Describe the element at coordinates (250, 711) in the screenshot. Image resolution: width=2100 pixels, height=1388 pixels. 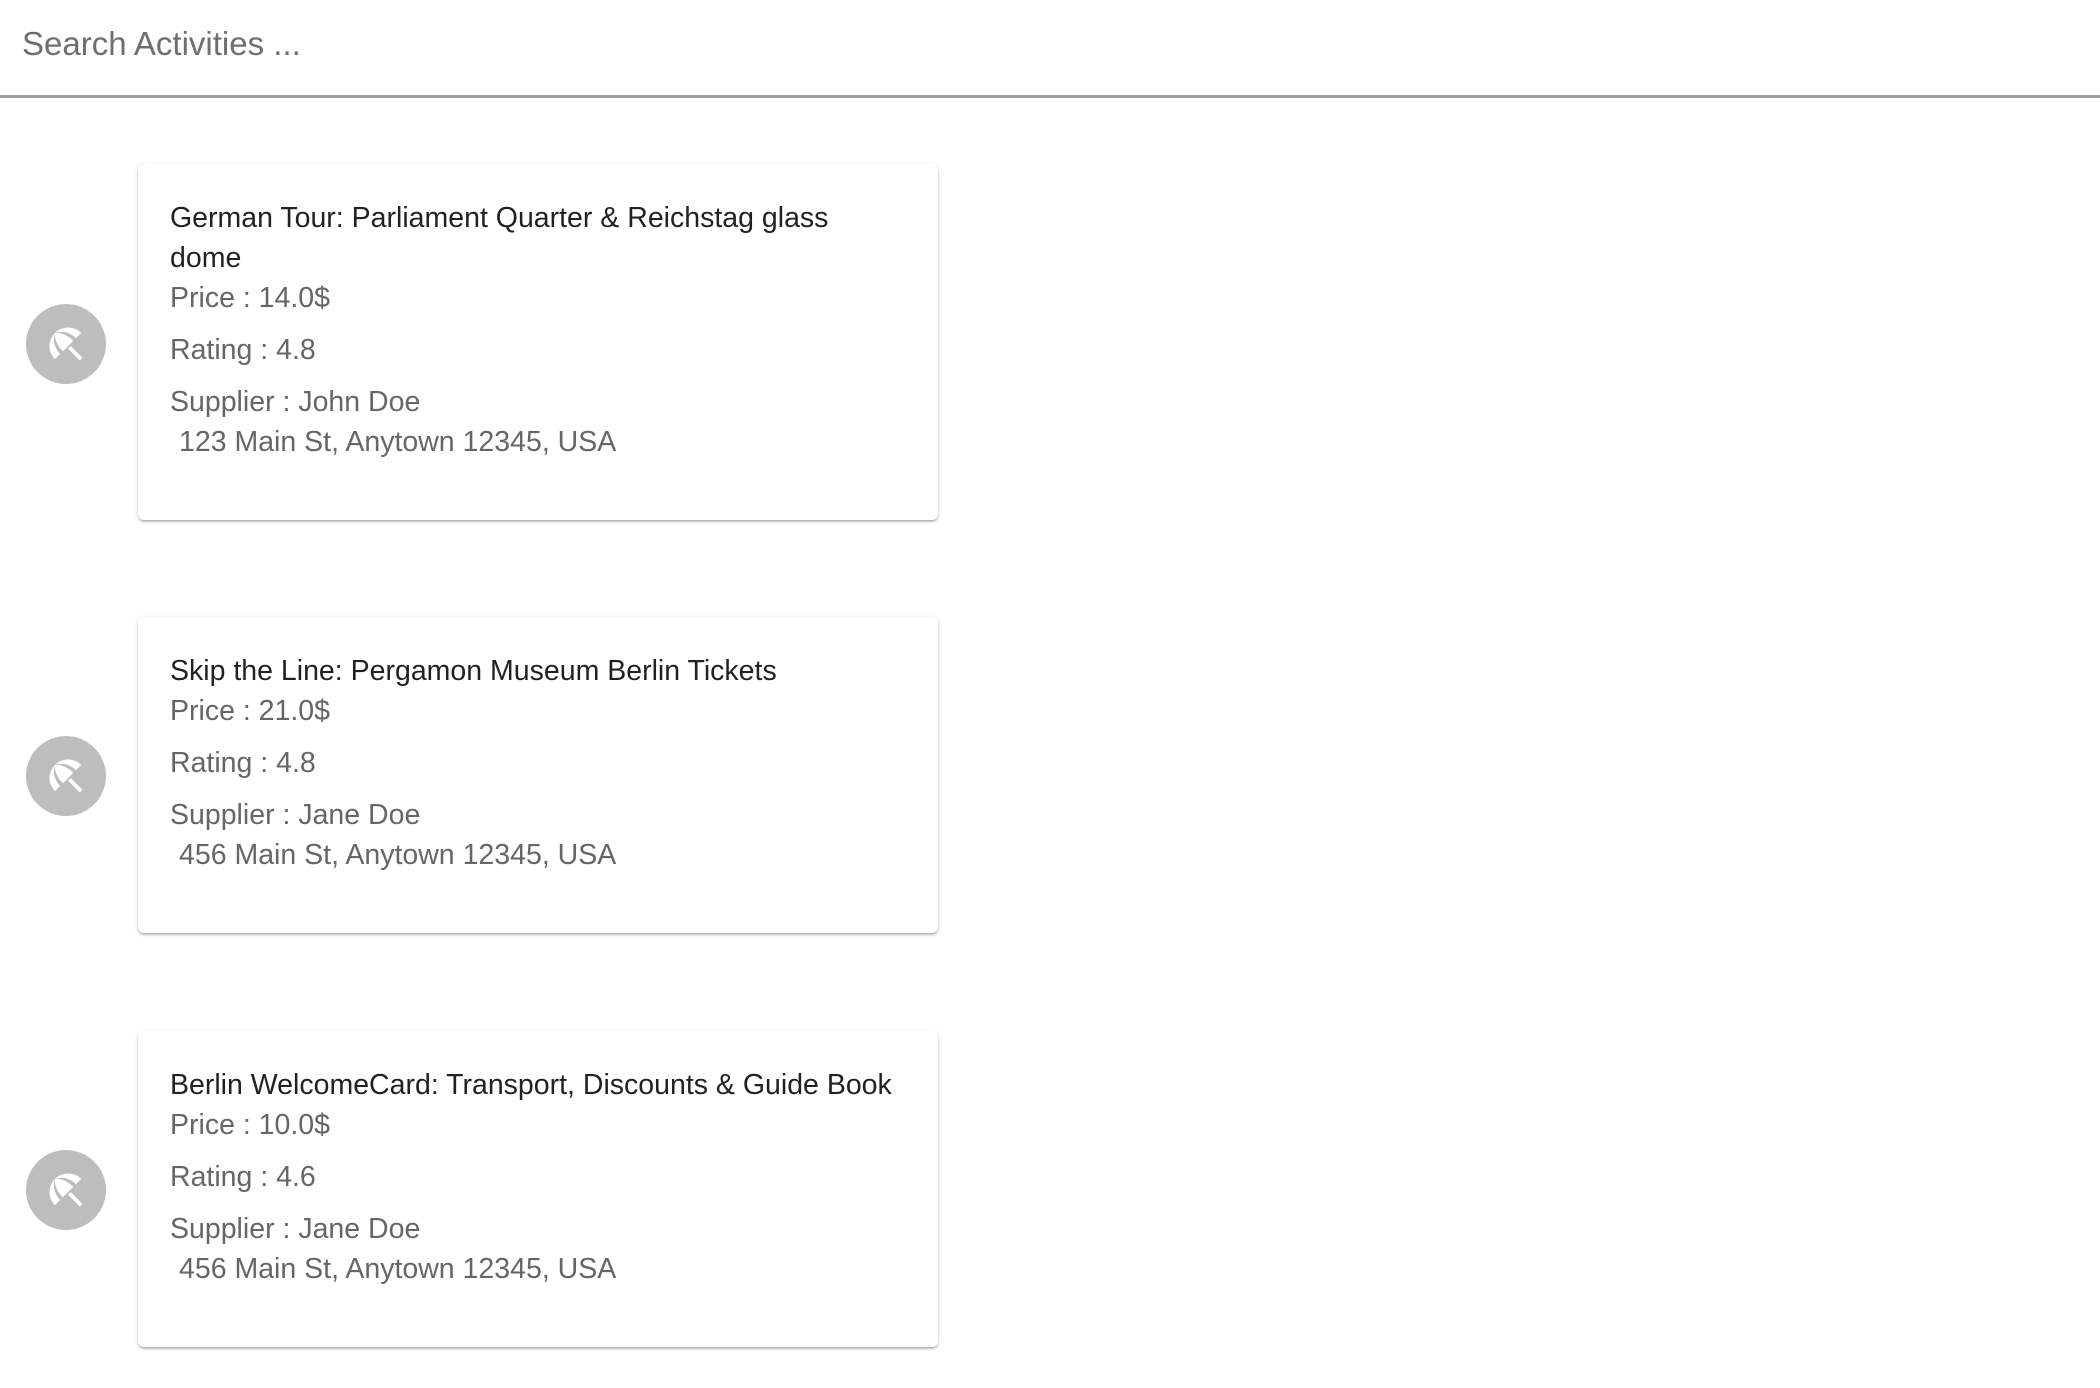
I see `activity-price: Price : 21.0$` at that location.